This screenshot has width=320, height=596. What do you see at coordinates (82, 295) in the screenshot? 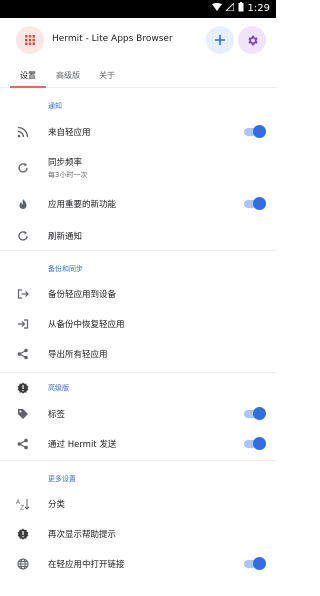
I see `setting-label: 备份轻应用到设备` at bounding box center [82, 295].